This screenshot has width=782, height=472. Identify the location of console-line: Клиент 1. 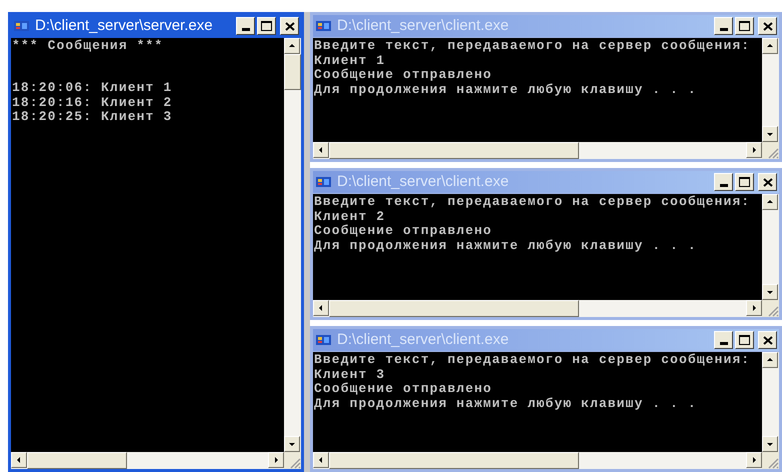
(350, 61).